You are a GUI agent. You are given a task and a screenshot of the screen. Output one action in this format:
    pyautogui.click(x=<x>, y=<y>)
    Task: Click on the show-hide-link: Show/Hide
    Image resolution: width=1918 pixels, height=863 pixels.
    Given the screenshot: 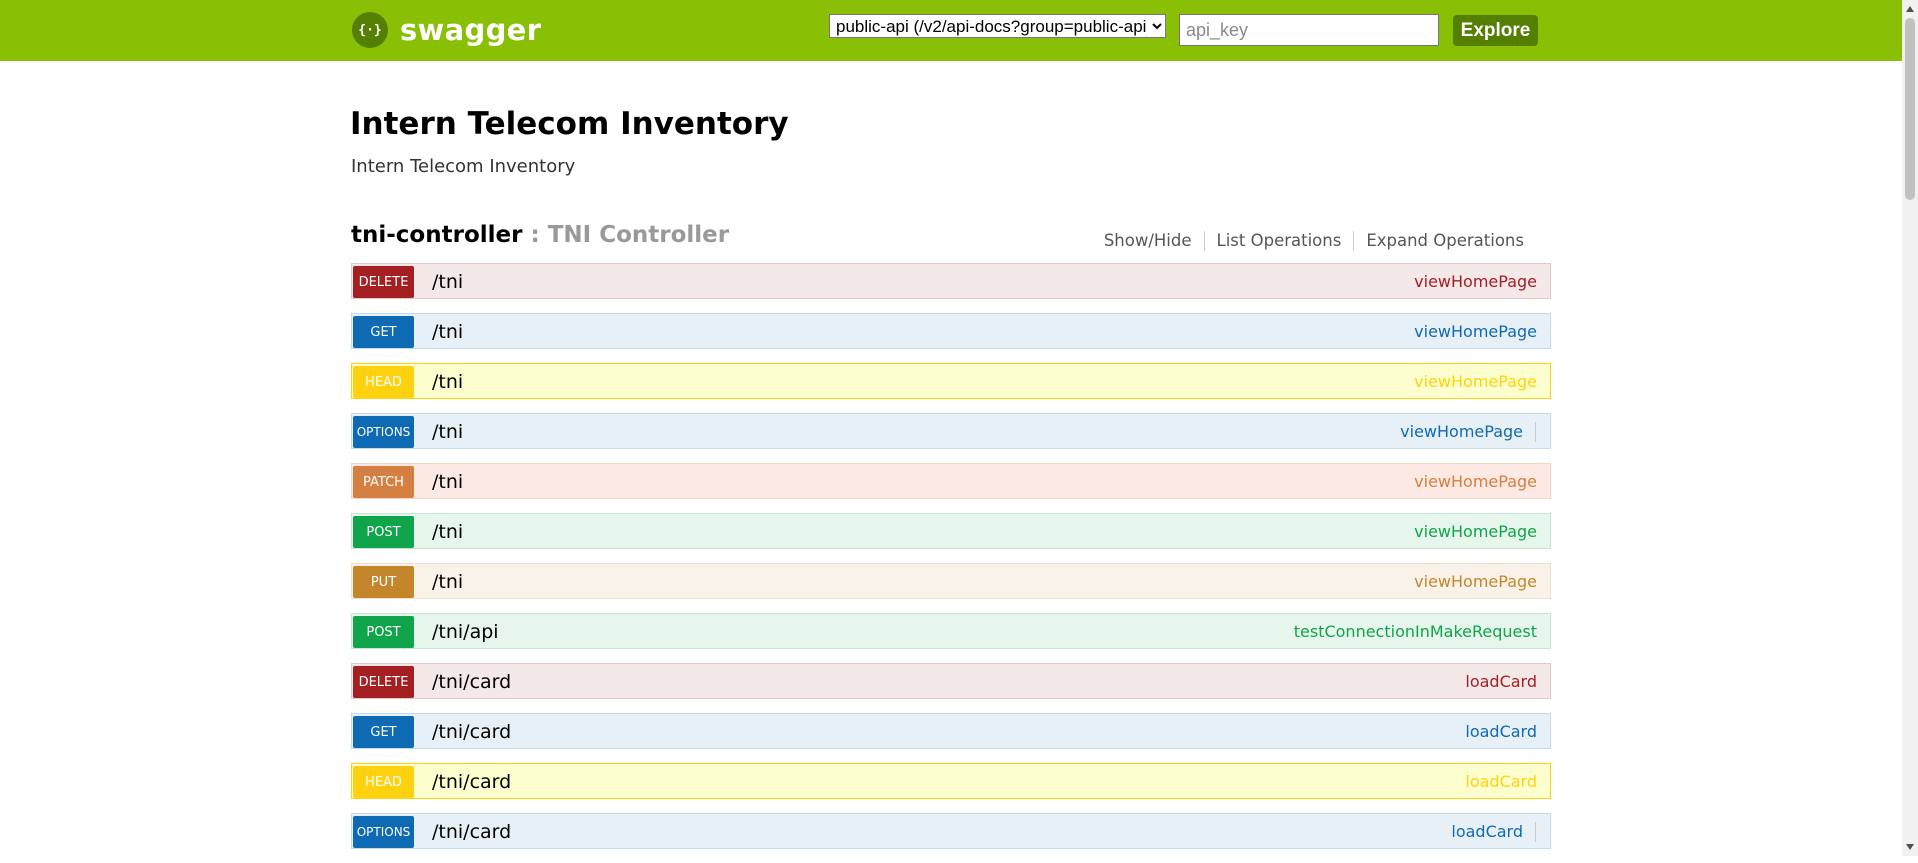 What is the action you would take?
    pyautogui.click(x=1148, y=241)
    